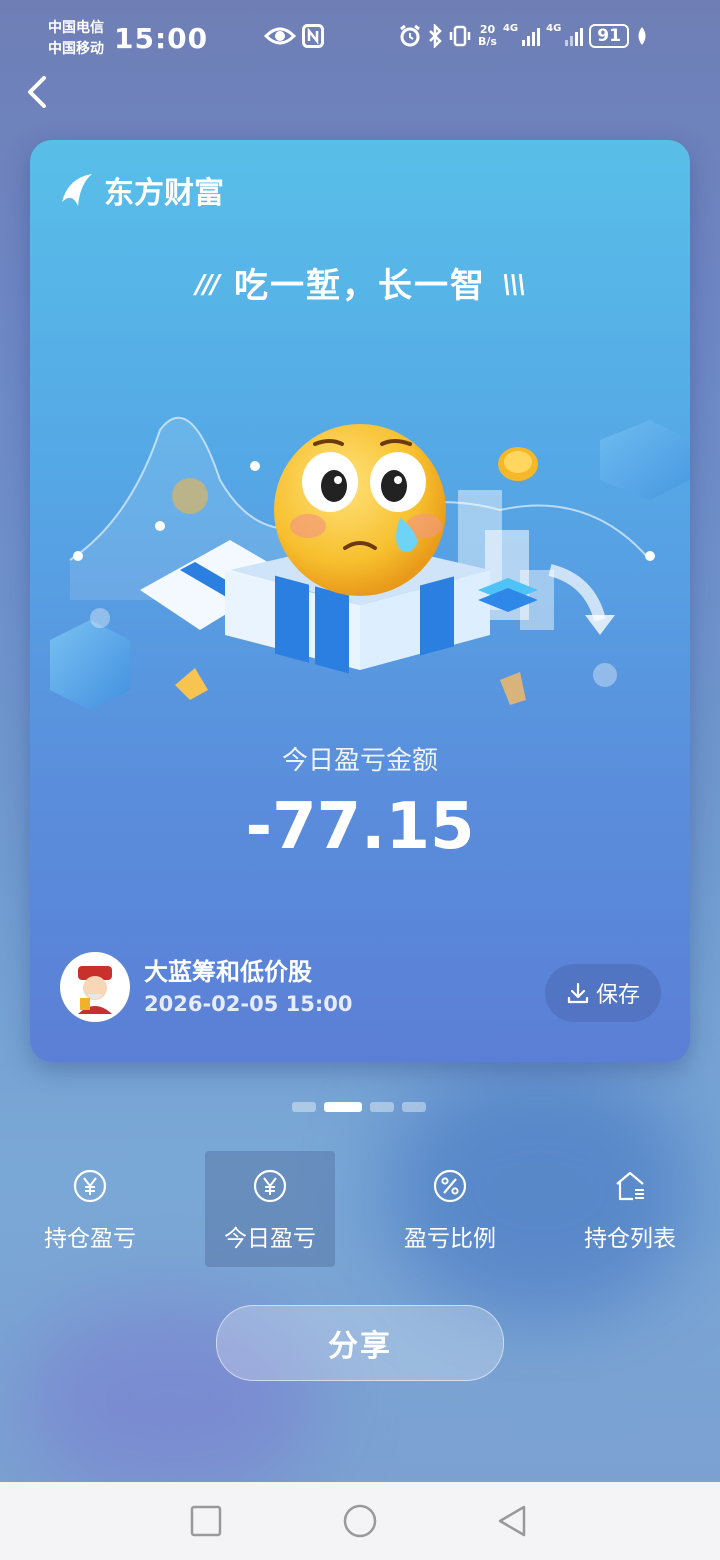 The width and height of the screenshot is (720, 1560). I want to click on signal-1-icon, so click(531, 36).